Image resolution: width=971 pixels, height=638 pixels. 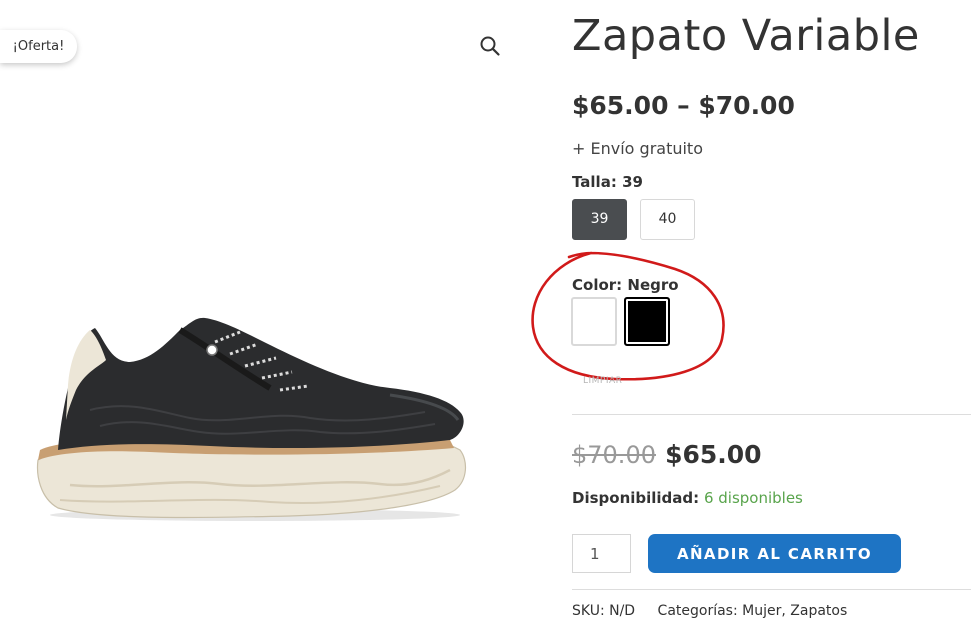 I want to click on price-range: $65.00 – $70.00, so click(x=683, y=105).